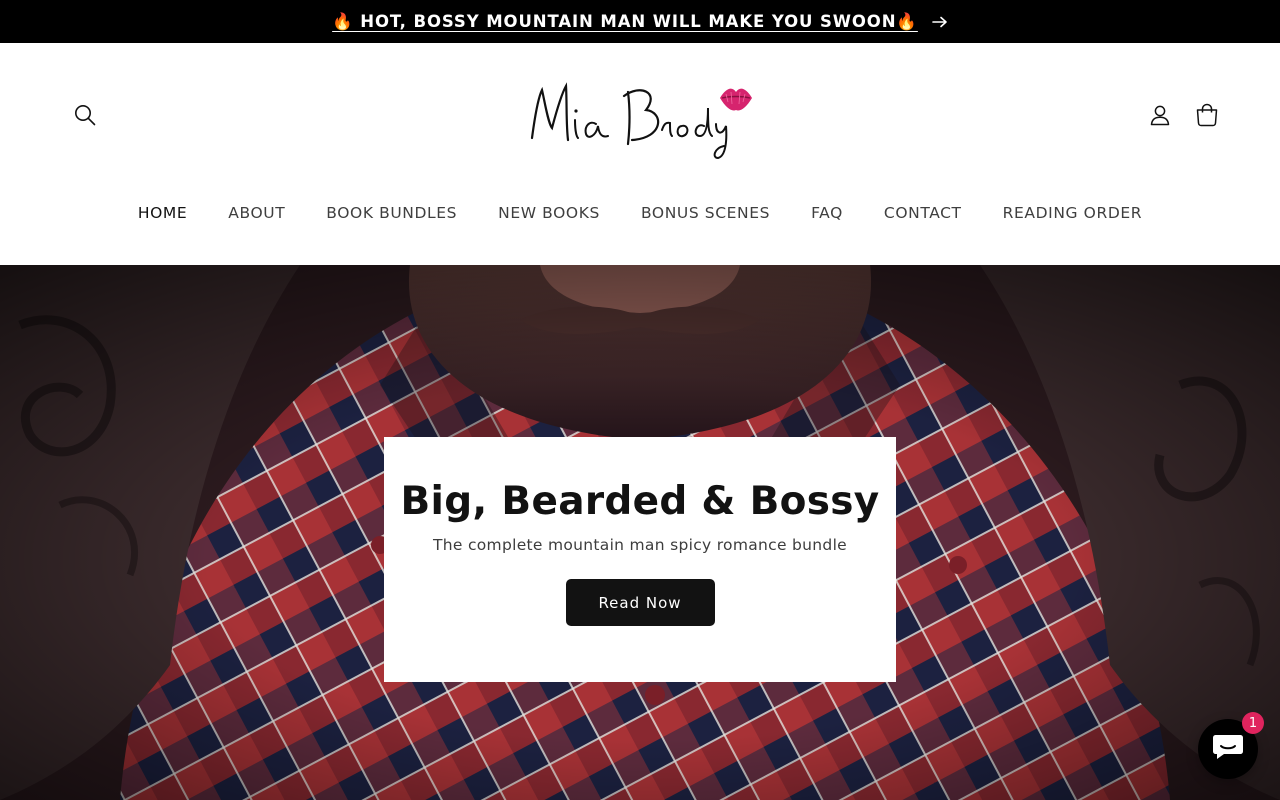  I want to click on nav-item-bonus-scenes: BONUS SCENES, so click(705, 213).